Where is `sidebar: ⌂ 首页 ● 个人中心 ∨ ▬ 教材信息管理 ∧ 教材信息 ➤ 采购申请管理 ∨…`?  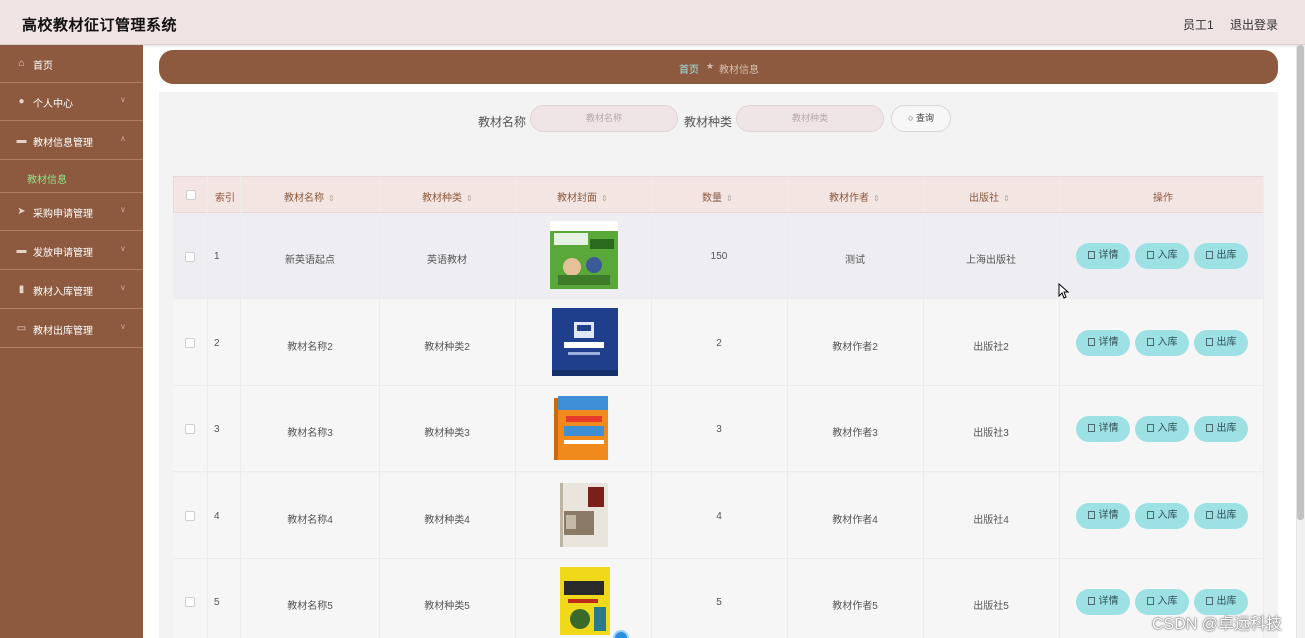
sidebar: ⌂ 首页 ● 个人中心 ∨ ▬ 教材信息管理 ∧ 教材信息 ➤ 采购申请管理 ∨… is located at coordinates (71, 341).